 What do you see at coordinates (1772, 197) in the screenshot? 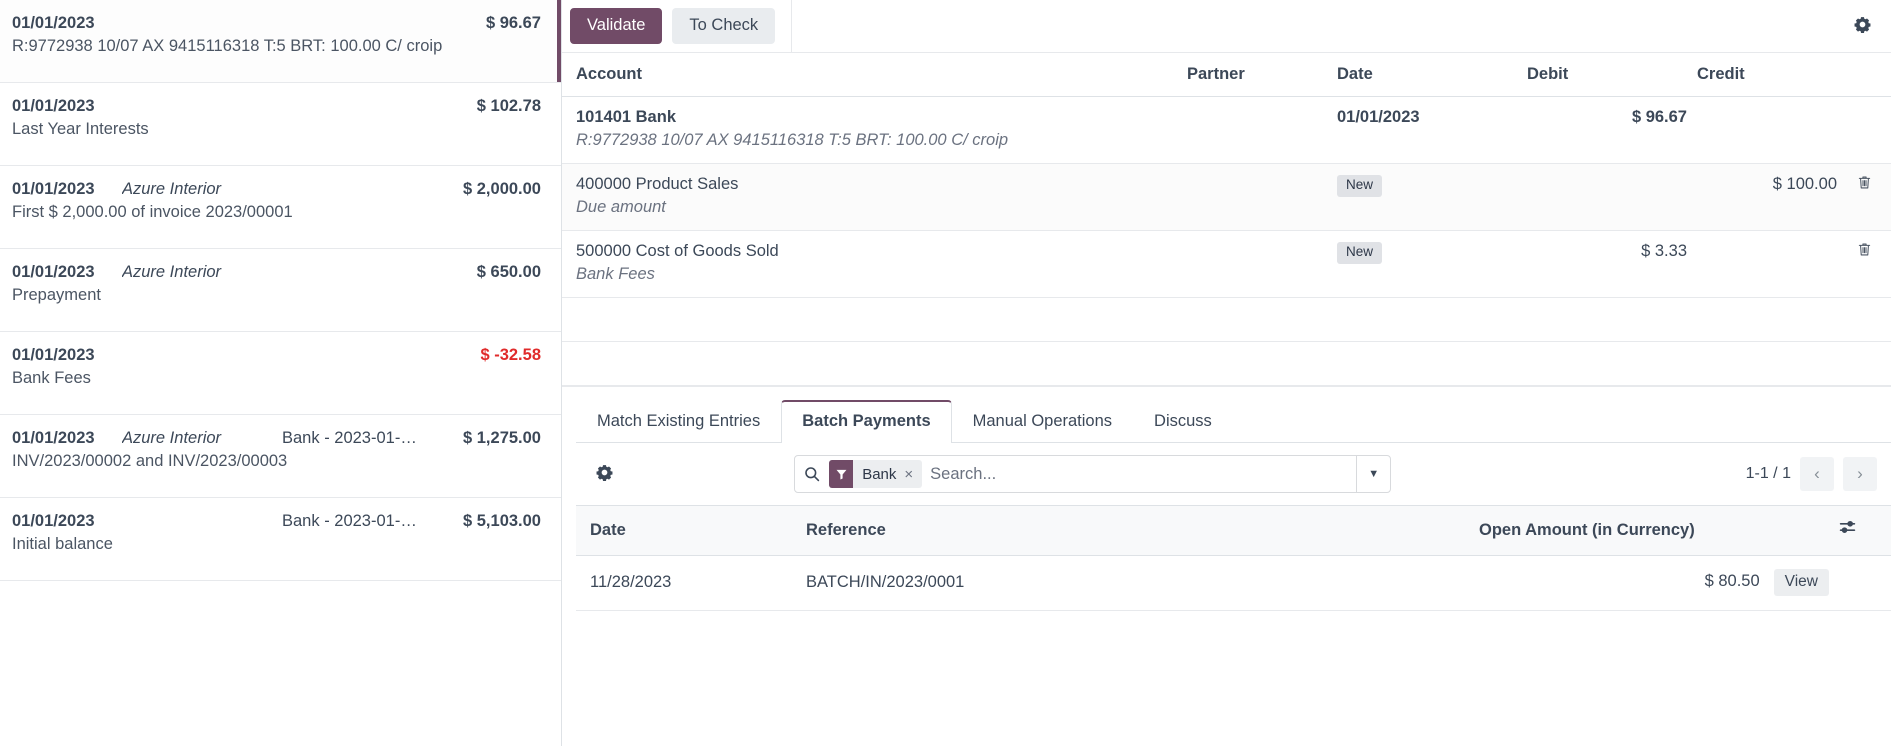
I see `journal-cell-credit: $ 100.00` at bounding box center [1772, 197].